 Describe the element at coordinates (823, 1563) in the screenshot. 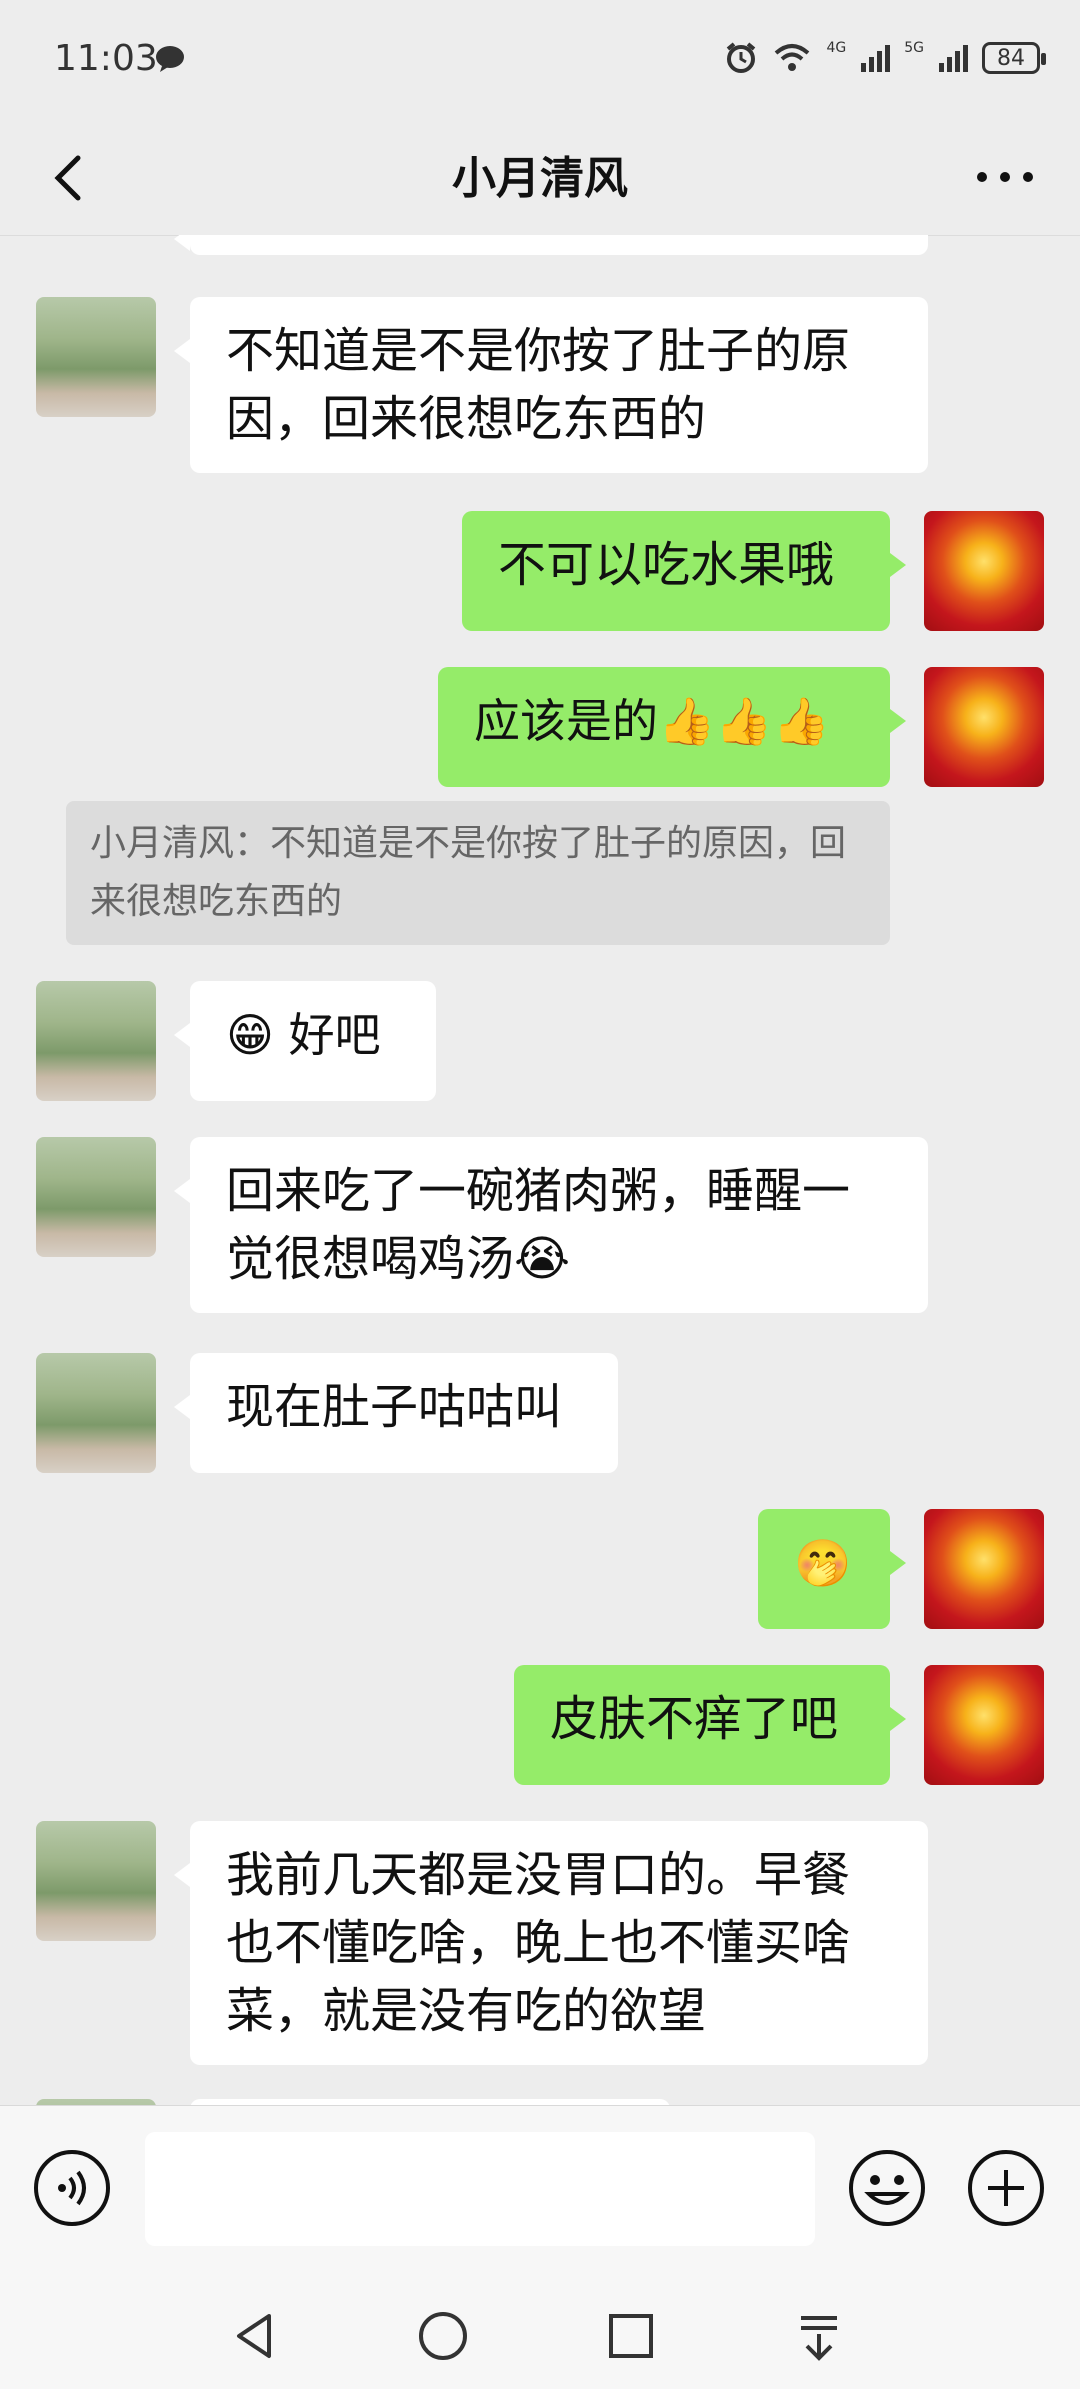

I see `message-text: 🤭` at that location.